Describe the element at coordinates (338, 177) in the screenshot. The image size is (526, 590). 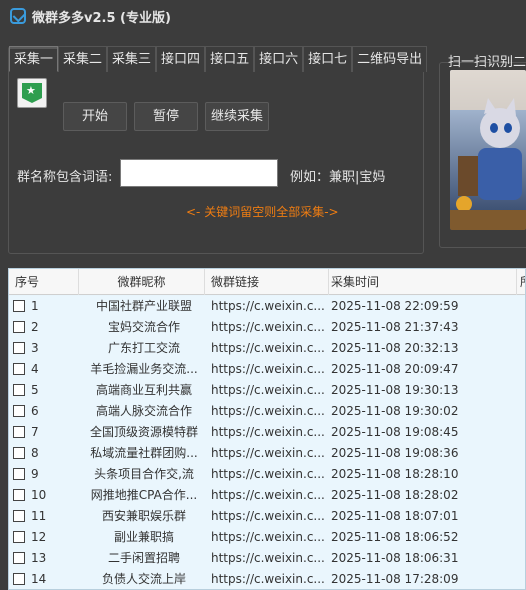
I see `keyword-example: 例如：兼职|宝妈` at that location.